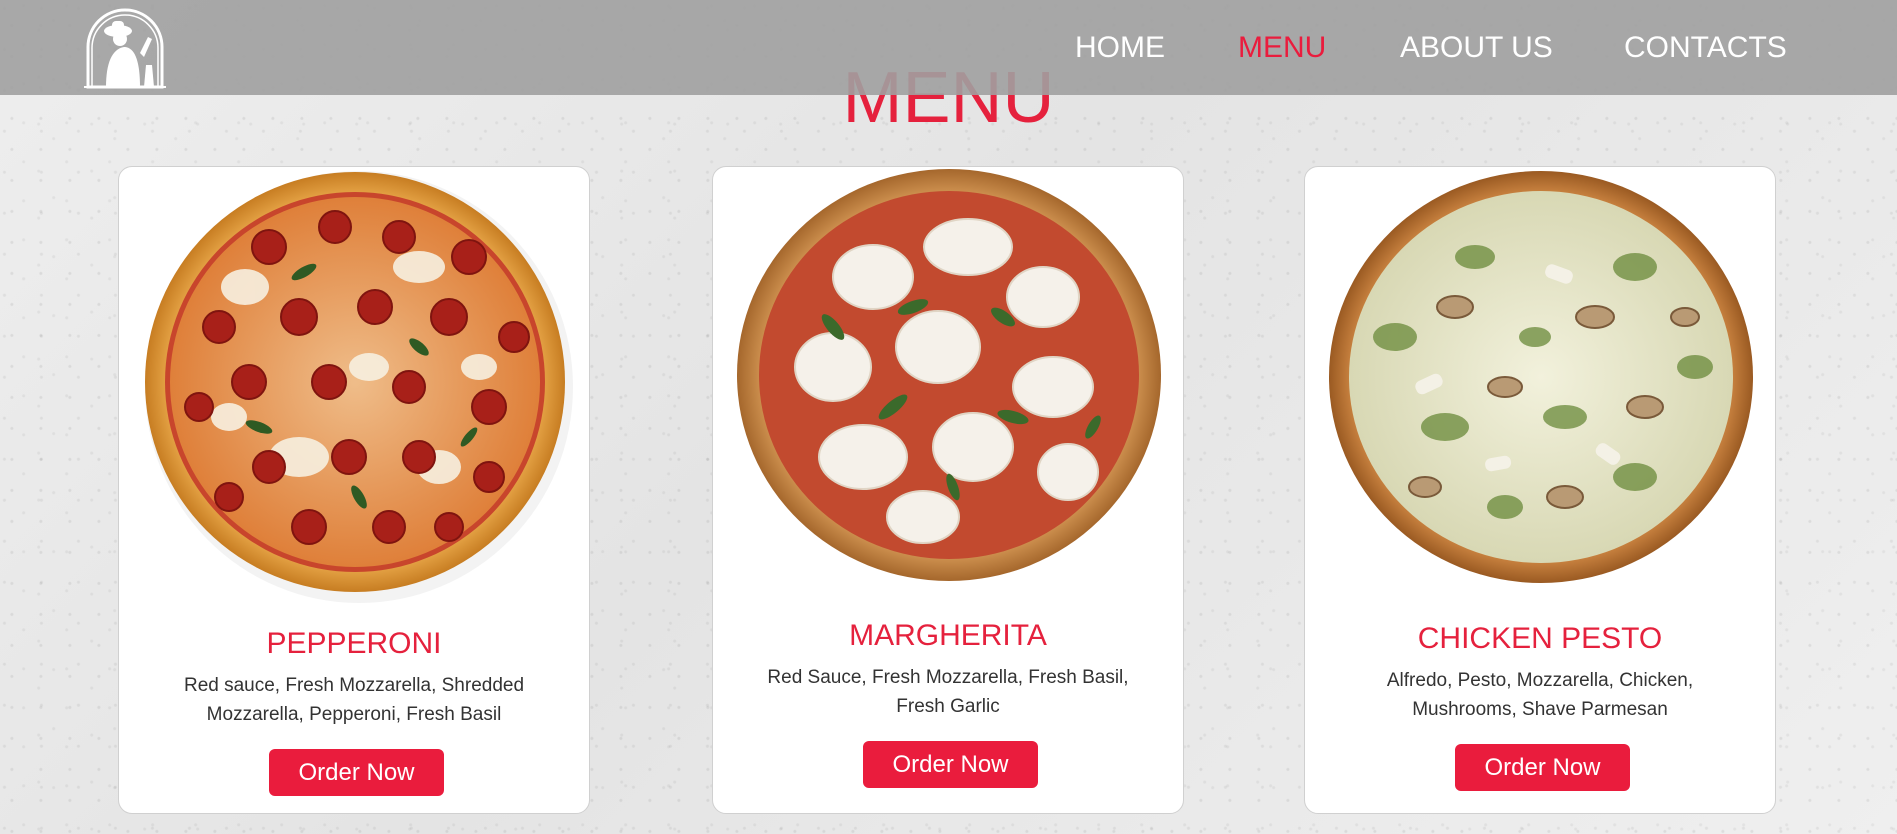 This screenshot has width=1897, height=834. Describe the element at coordinates (948, 47) in the screenshot. I see `site-header: HOME MENU ABOUT US CONTACTS` at that location.